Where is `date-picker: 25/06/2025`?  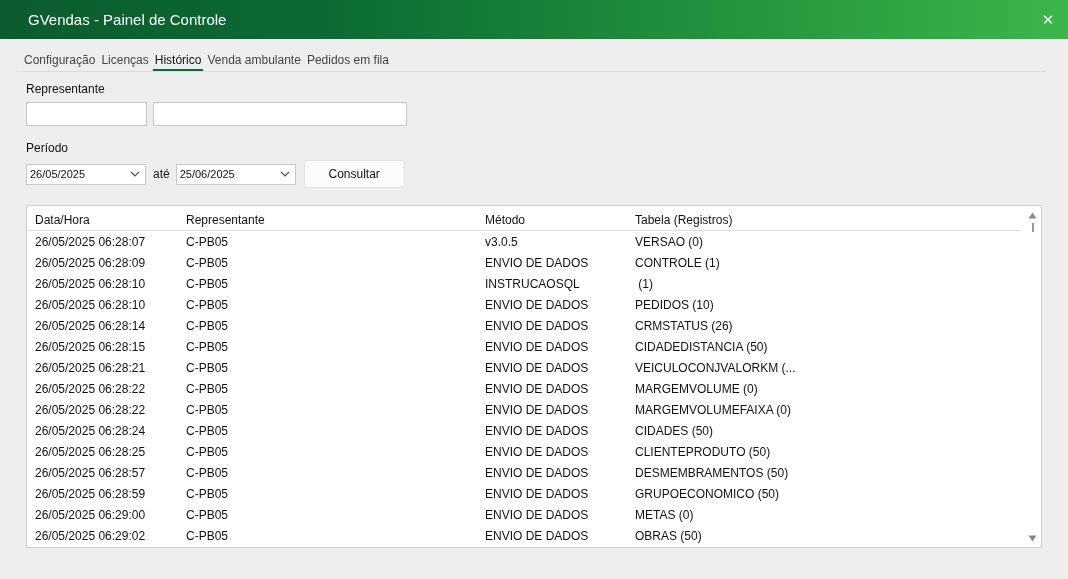
date-picker: 25/06/2025 is located at coordinates (235, 174).